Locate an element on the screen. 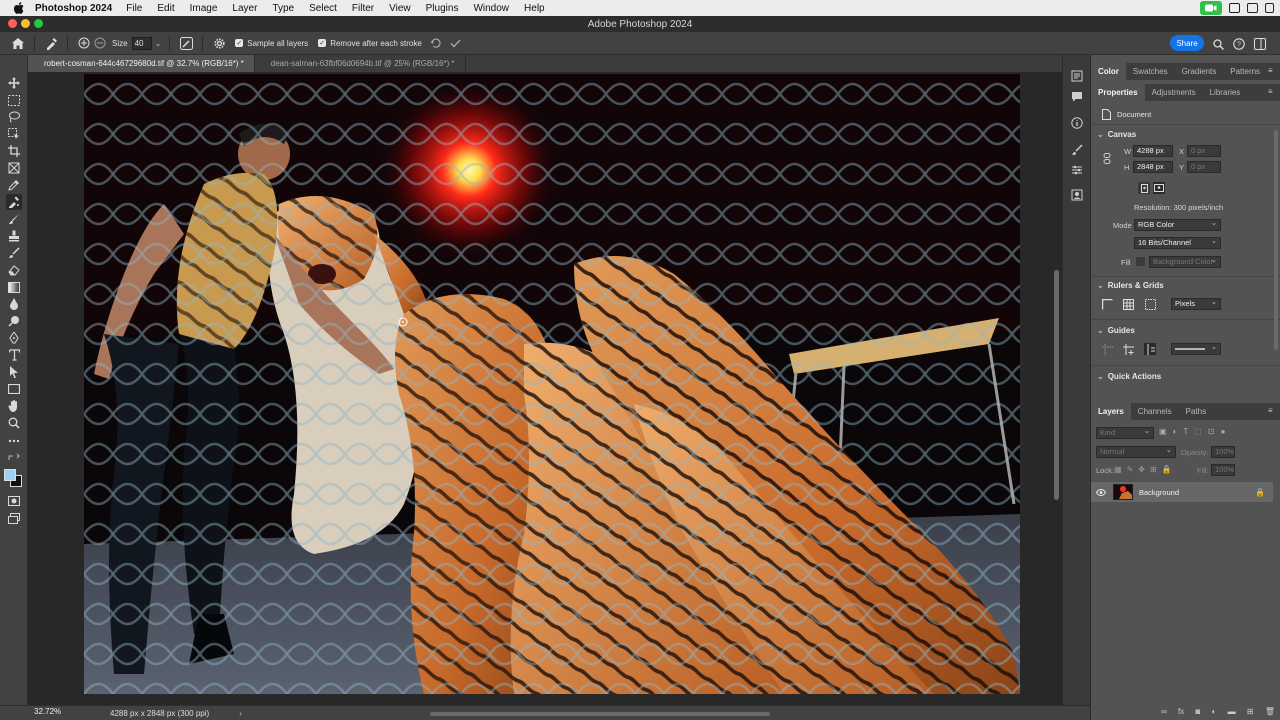 The height and width of the screenshot is (720, 1280). tab-layers: Layers is located at coordinates (1111, 411).